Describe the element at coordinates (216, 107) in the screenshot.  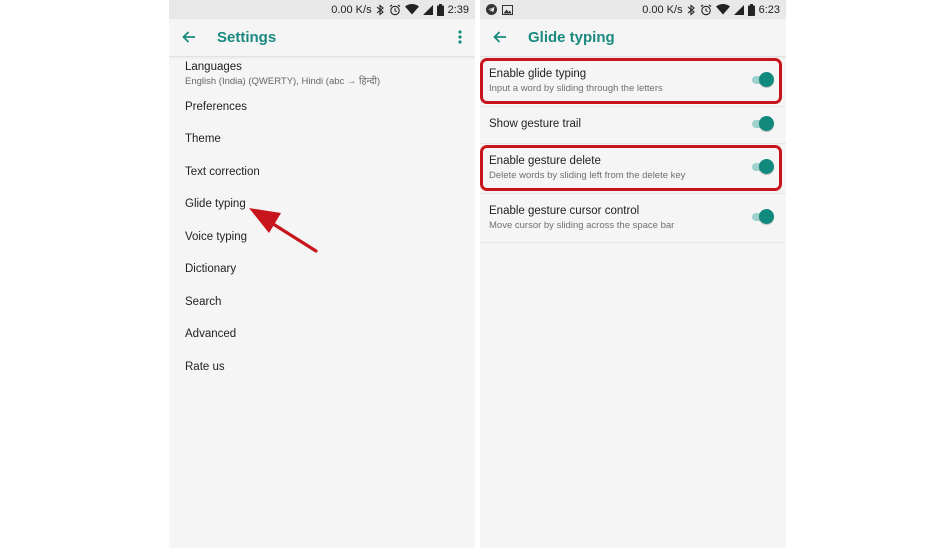
I see `settings-item-label: Preferences` at that location.